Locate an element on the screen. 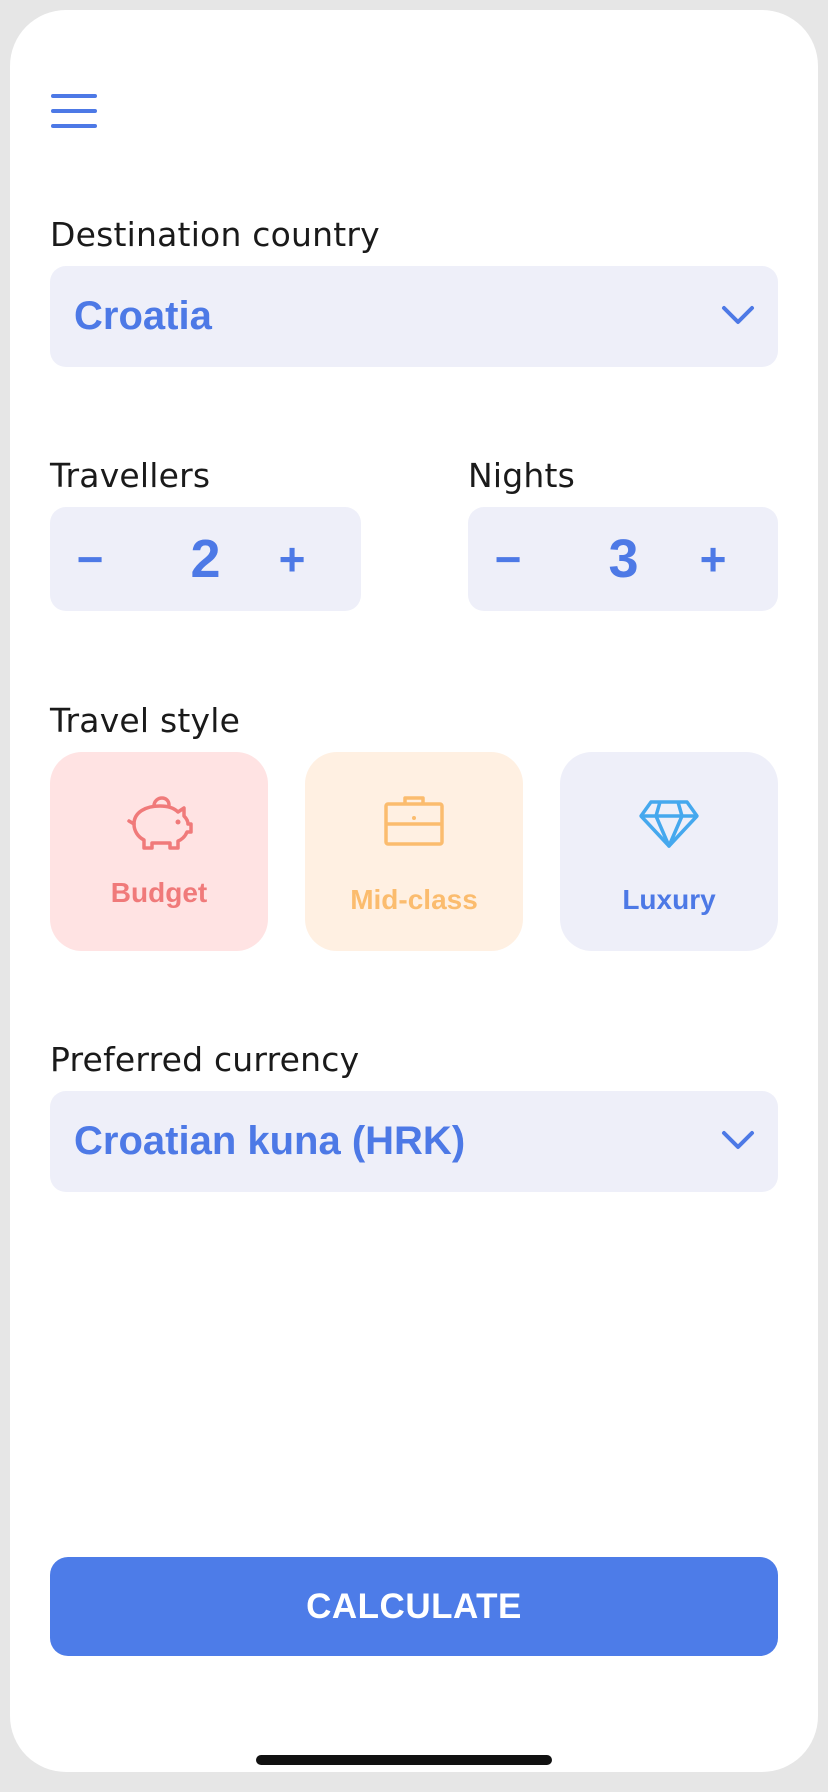 The height and width of the screenshot is (1792, 828). travellers-decrement-button: − is located at coordinates (90, 559).